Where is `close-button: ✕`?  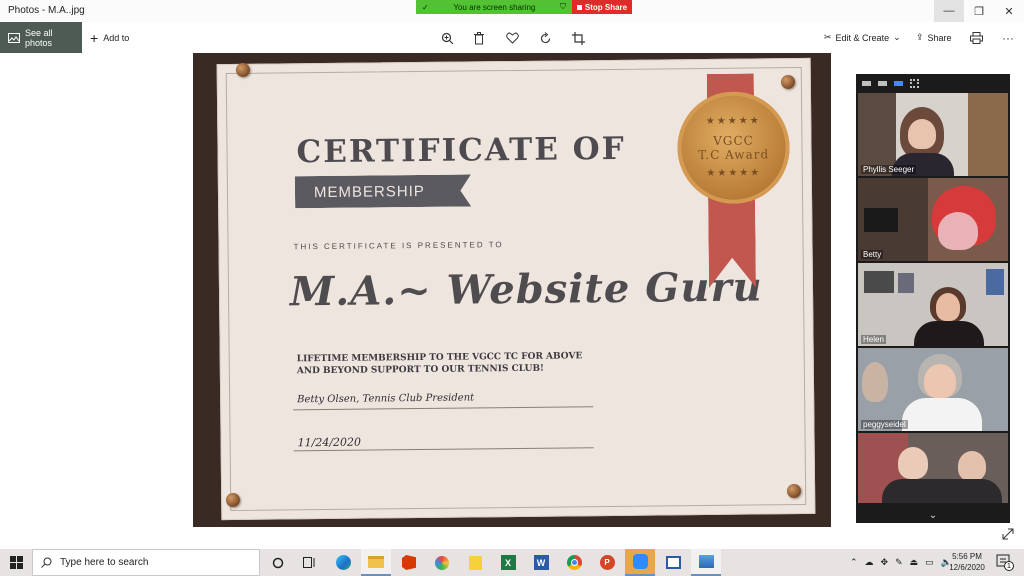
close-button: ✕ is located at coordinates (1009, 11).